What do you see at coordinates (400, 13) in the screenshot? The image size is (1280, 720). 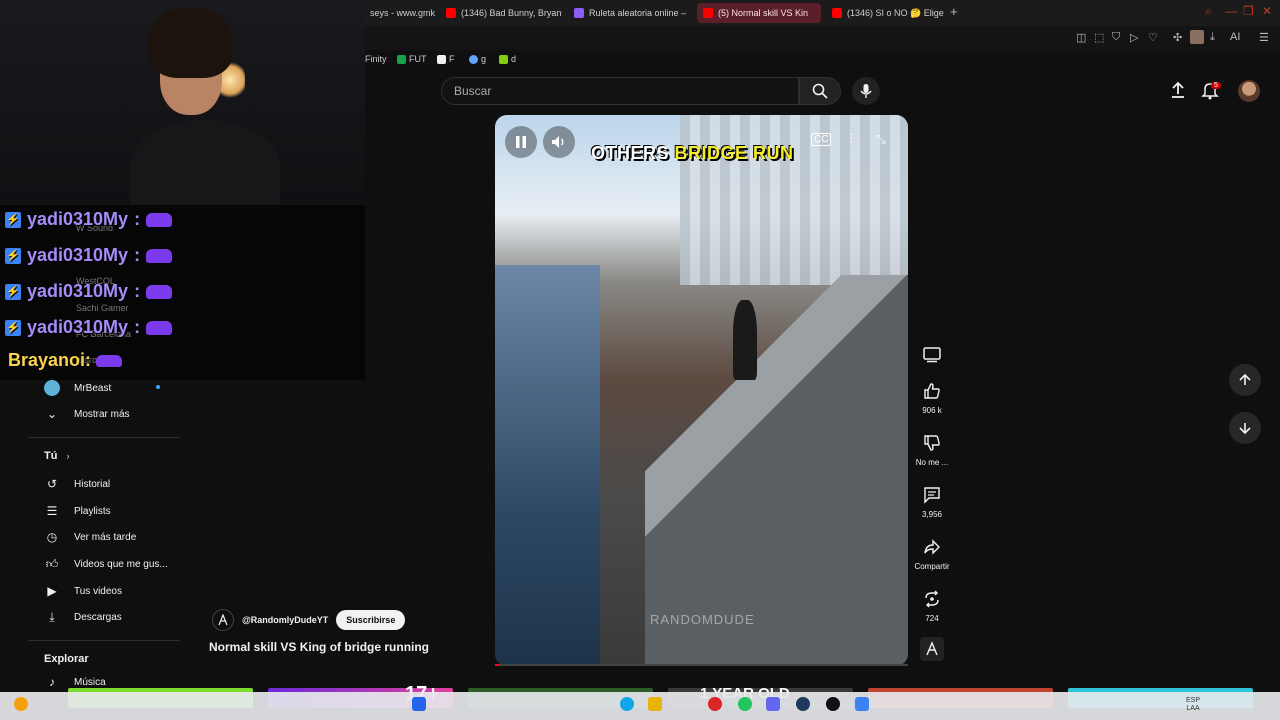 I see `browser-tab: seys - www.gmk` at bounding box center [400, 13].